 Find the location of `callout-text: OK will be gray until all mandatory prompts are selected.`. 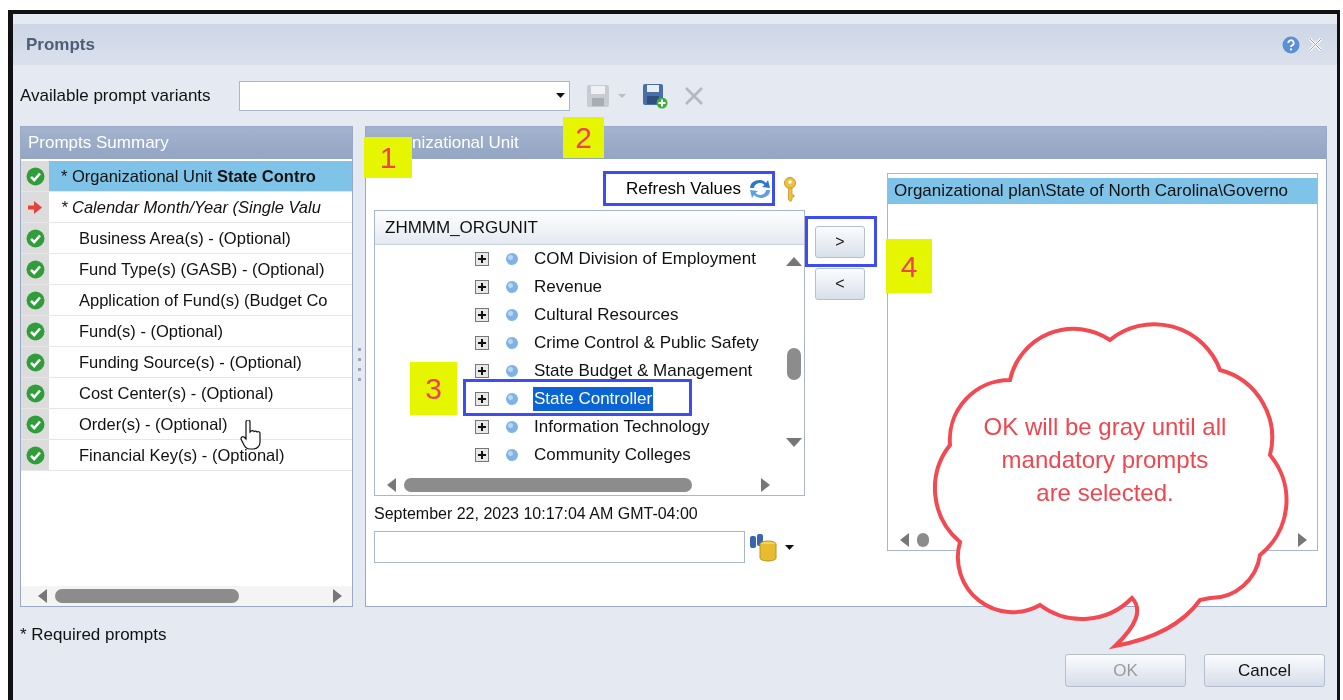

callout-text: OK will be gray until all mandatory prompts are selected. is located at coordinates (1105, 460).